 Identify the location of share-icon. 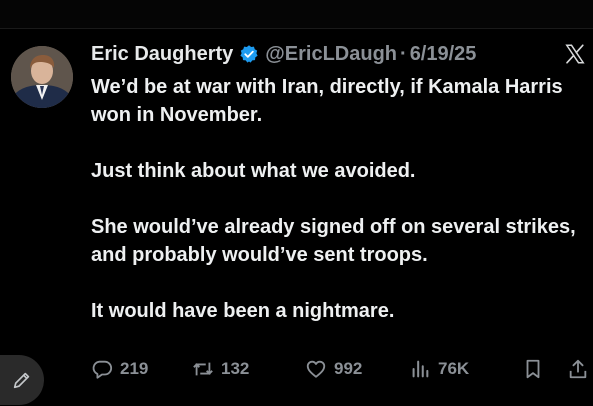
(578, 369).